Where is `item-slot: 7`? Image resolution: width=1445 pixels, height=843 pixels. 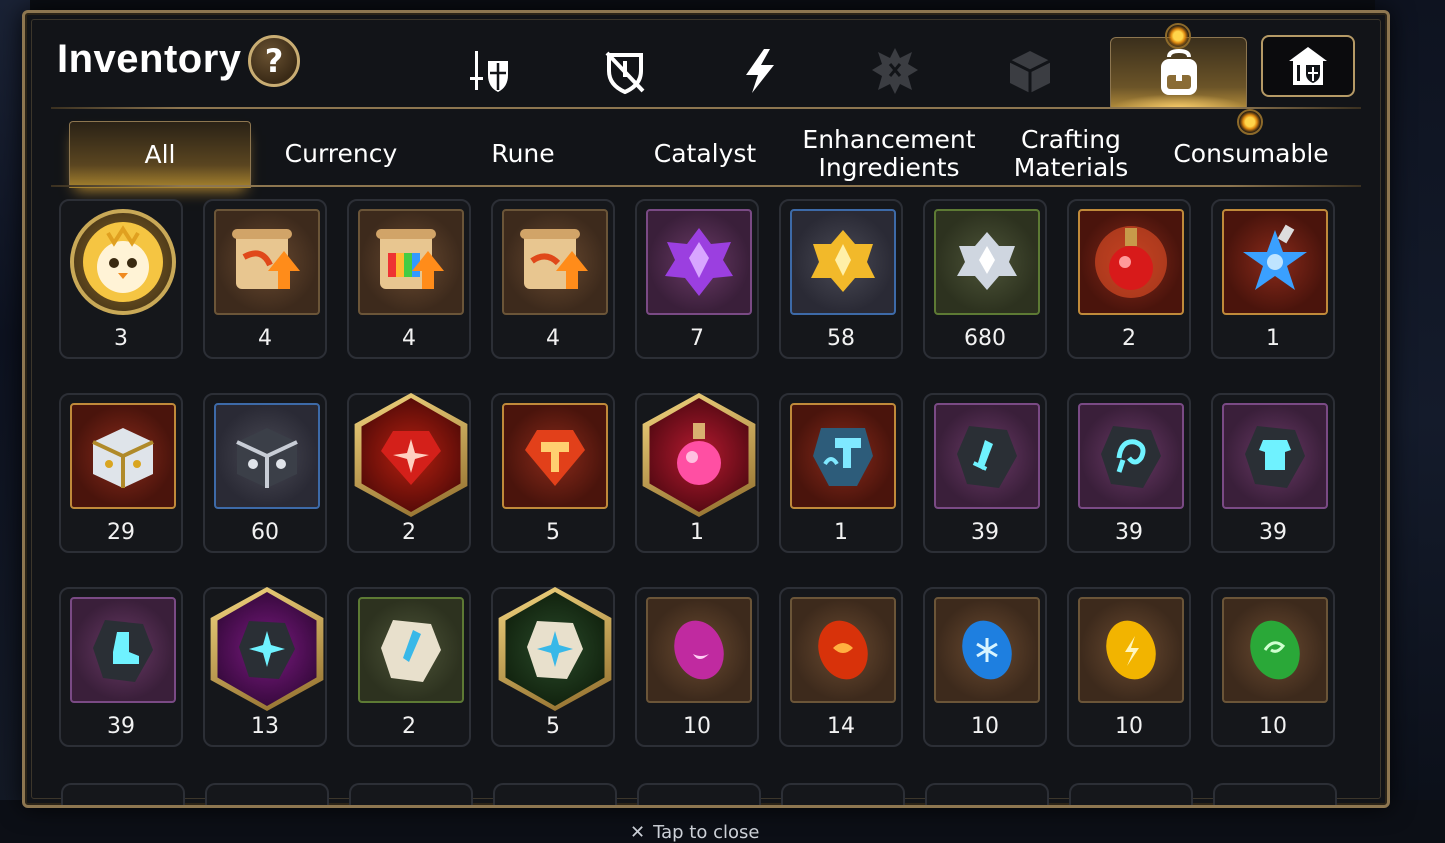 item-slot: 7 is located at coordinates (697, 279).